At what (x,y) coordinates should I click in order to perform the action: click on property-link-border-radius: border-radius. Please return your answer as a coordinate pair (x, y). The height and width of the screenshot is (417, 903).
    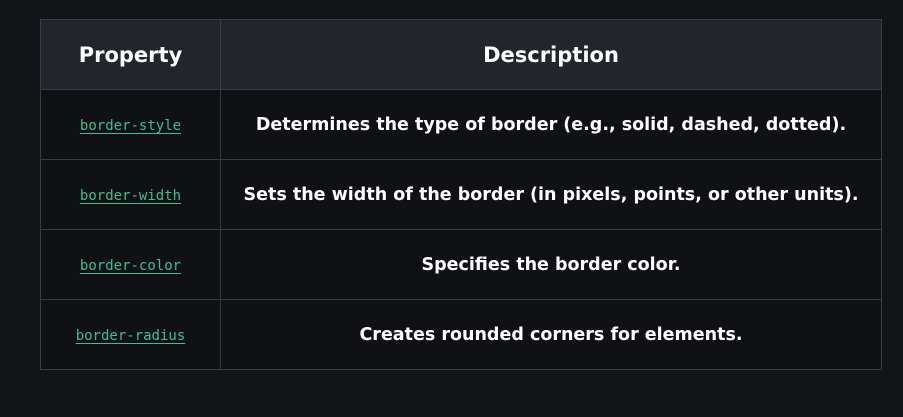
    Looking at the image, I should click on (131, 336).